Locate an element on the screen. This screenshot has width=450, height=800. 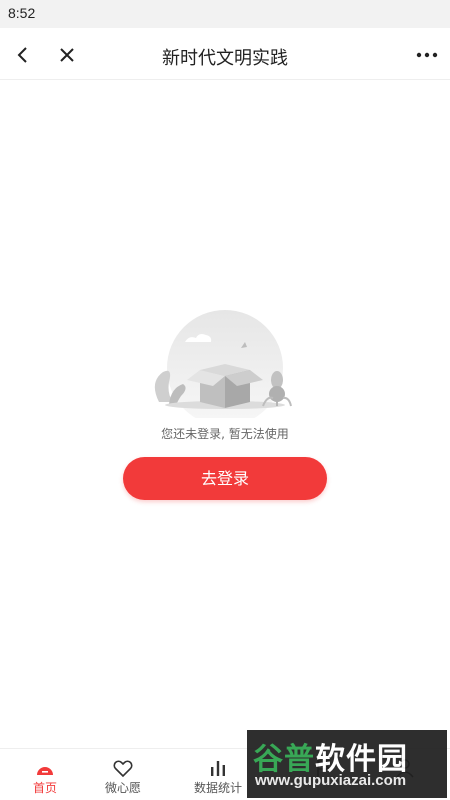
watermark-url: www.gupuxiazai.com is located at coordinates (331, 780).